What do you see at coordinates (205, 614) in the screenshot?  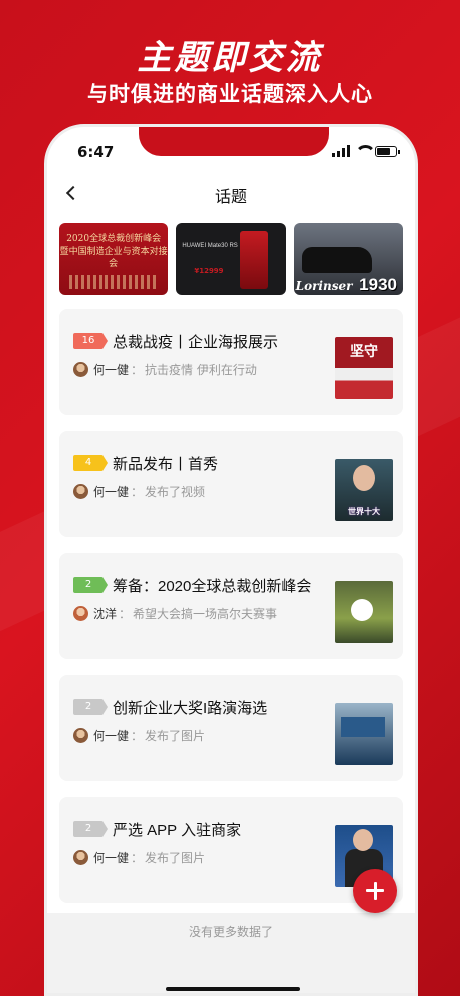 I see `topic-desc: 希望大会搞一场高尔夫赛事` at bounding box center [205, 614].